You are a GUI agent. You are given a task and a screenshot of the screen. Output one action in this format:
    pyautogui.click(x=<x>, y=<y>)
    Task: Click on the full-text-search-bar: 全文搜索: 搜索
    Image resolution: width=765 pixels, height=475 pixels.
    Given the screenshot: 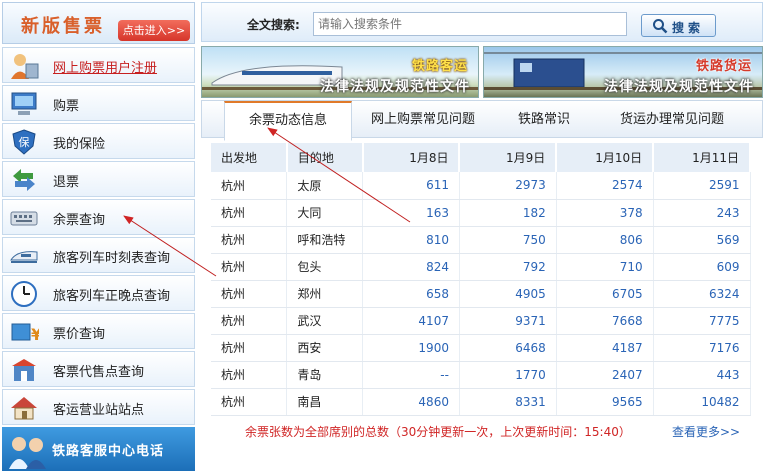 What is the action you would take?
    pyautogui.click(x=482, y=22)
    